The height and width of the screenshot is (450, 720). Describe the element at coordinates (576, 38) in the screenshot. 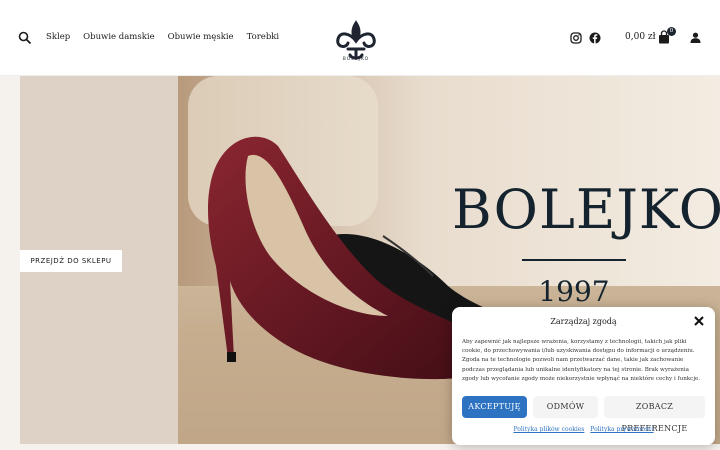

I see `instagram-icon` at that location.